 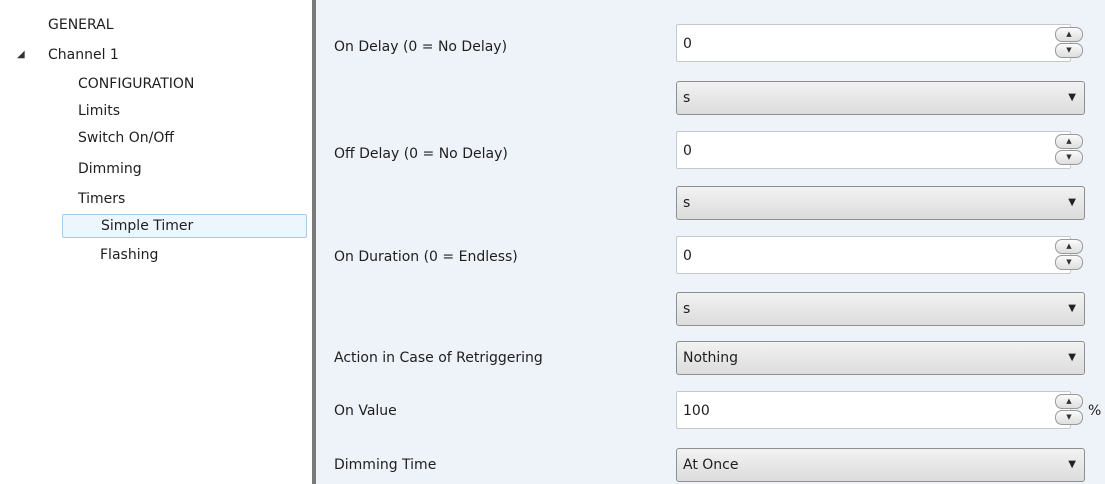 I want to click on tree-item-label: CONFIGURATION, so click(x=136, y=84).